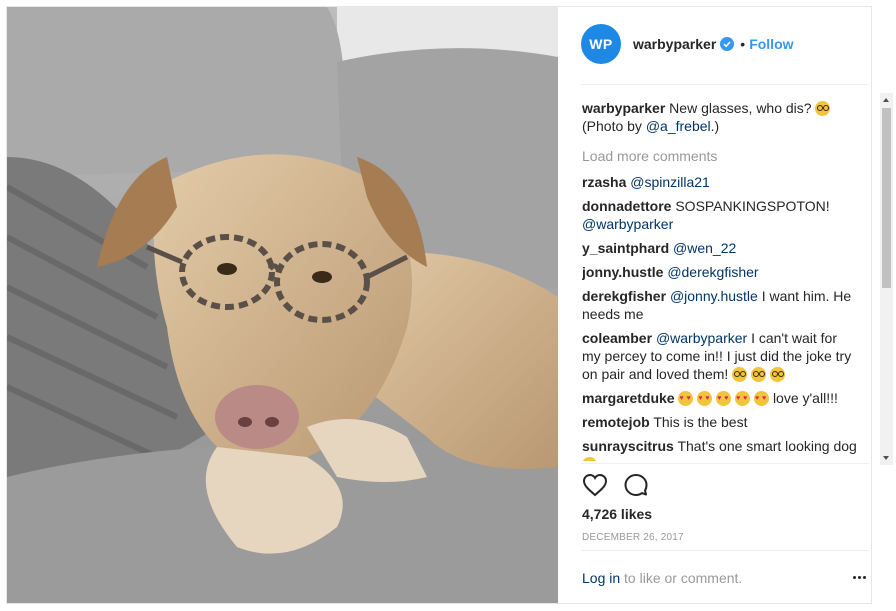  What do you see at coordinates (622, 272) in the screenshot?
I see `comment-username: jonny.hustle` at bounding box center [622, 272].